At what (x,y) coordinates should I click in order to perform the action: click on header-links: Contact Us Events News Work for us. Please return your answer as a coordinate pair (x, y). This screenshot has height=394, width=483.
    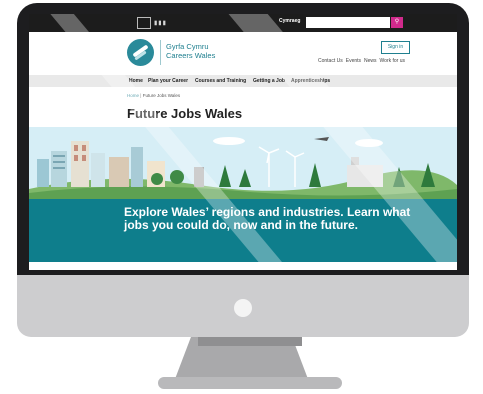
    Looking at the image, I should click on (363, 61).